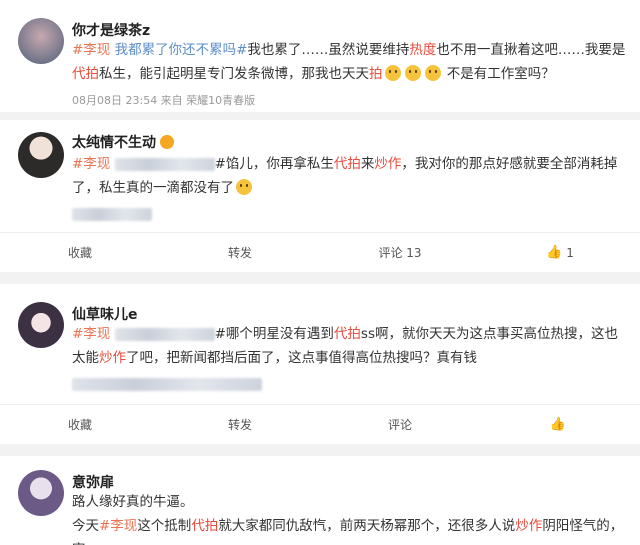  Describe the element at coordinates (423, 50) in the screenshot. I see `keyword-highlight: 热度` at that location.